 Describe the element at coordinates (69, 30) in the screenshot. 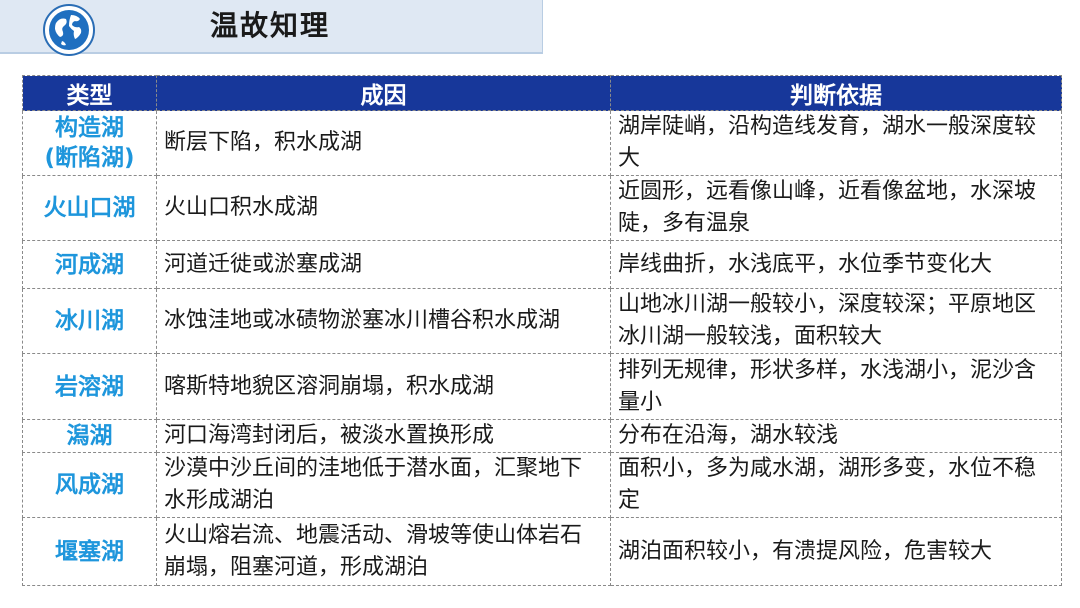

I see `globe-icon` at that location.